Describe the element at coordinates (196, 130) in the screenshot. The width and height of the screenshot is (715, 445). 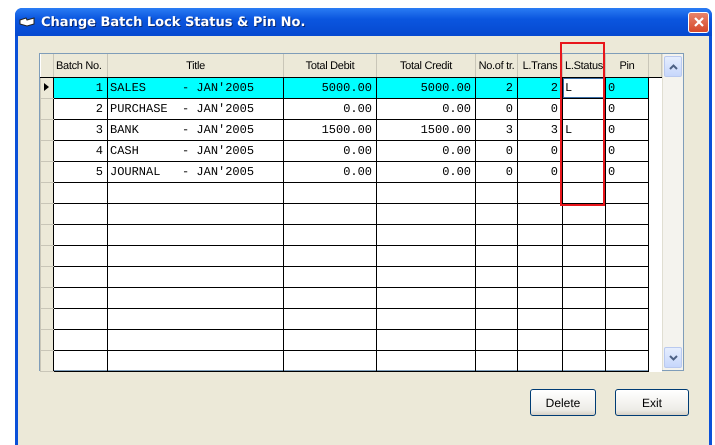
I see `title-cell: BANK - JAN'2005` at that location.